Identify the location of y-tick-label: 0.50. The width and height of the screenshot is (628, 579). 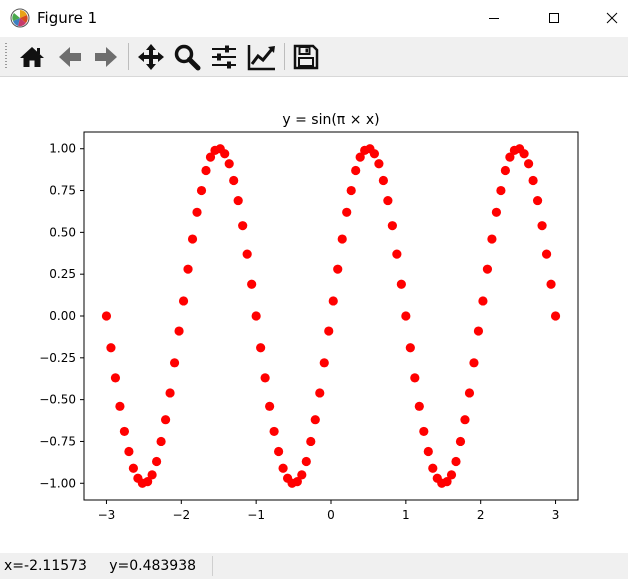
(62, 232).